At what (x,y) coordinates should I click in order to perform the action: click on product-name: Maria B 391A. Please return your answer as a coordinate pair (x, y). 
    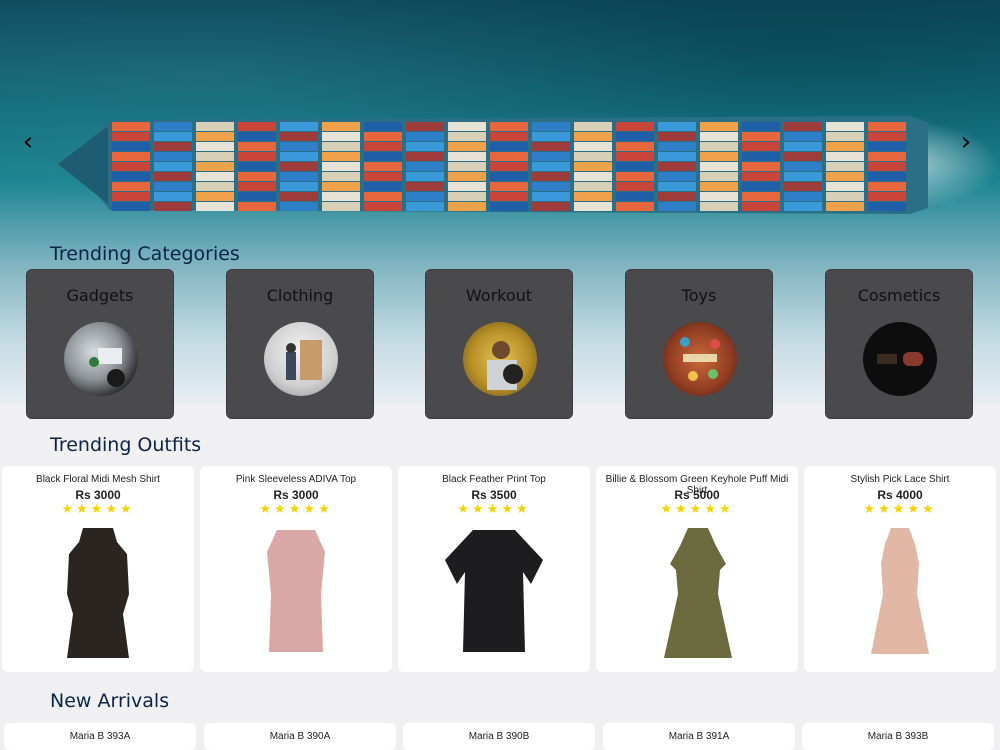
    Looking at the image, I should click on (699, 736).